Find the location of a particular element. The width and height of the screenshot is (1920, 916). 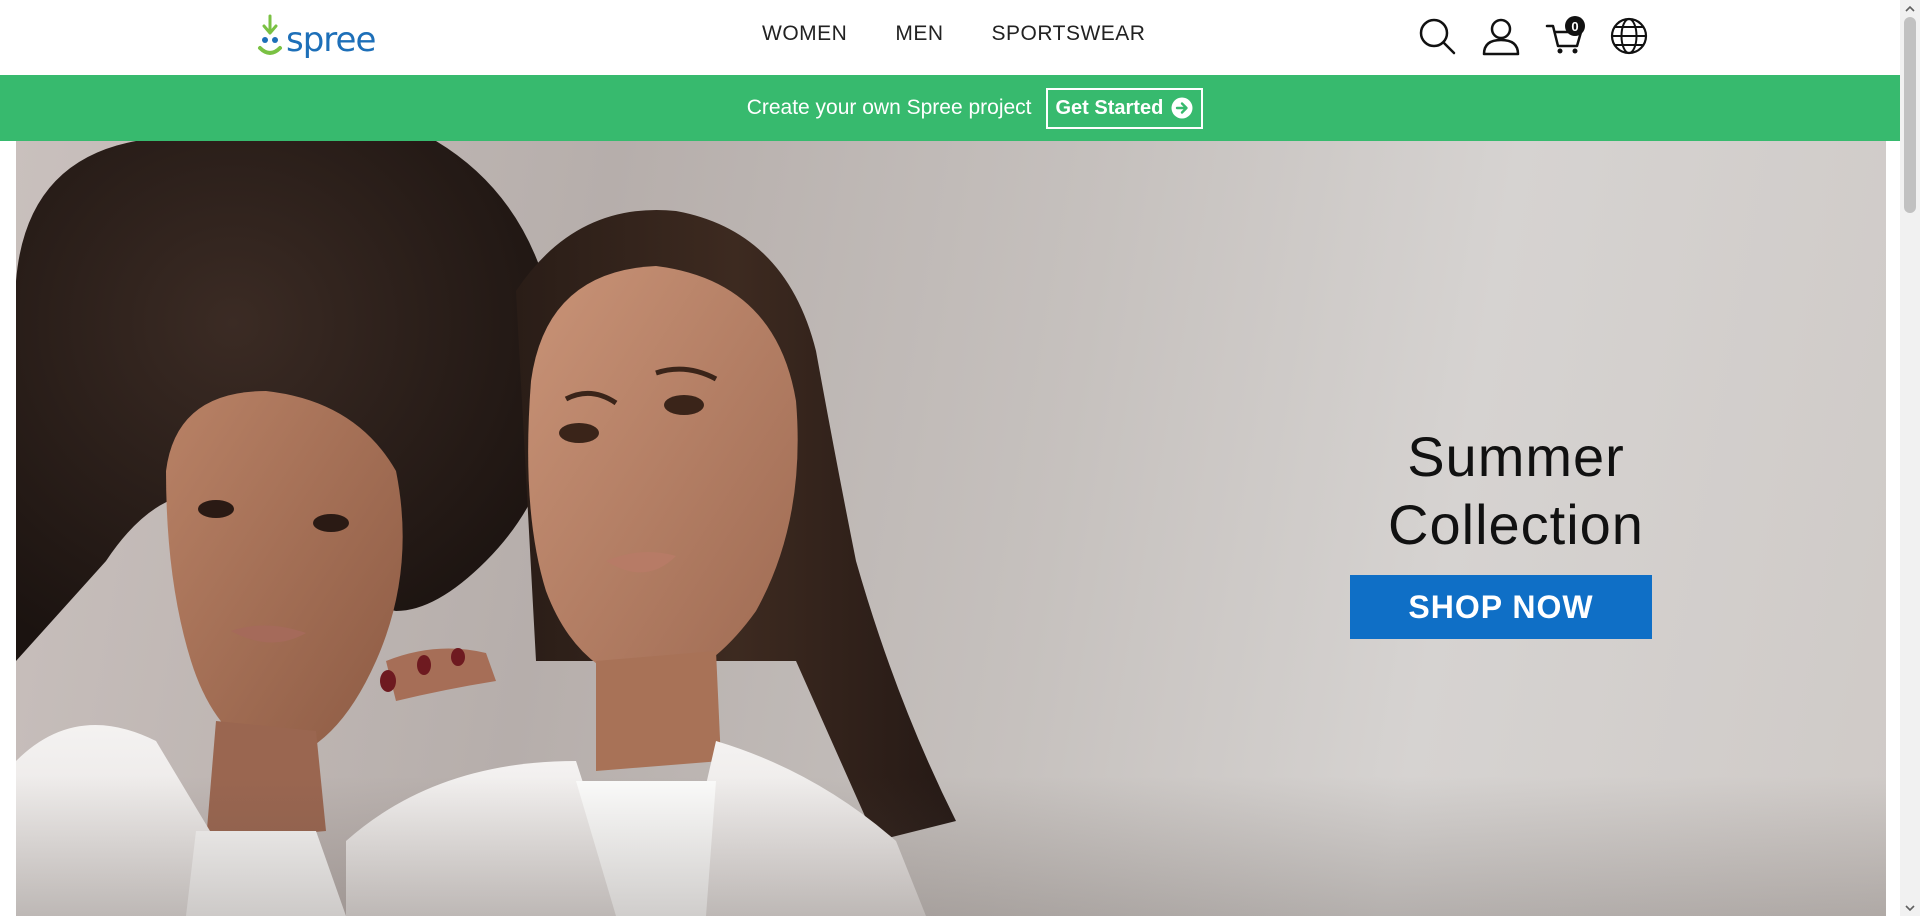

arrow-right-circle-icon is located at coordinates (1182, 108).